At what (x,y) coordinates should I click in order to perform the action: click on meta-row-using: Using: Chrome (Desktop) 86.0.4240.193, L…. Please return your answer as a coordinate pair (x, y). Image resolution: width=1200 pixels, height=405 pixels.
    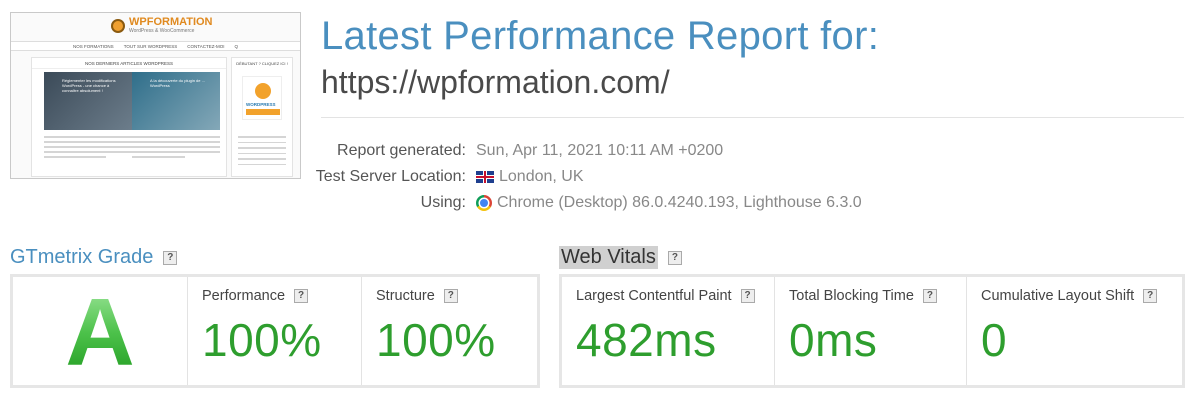
    Looking at the image, I should click on (600, 203).